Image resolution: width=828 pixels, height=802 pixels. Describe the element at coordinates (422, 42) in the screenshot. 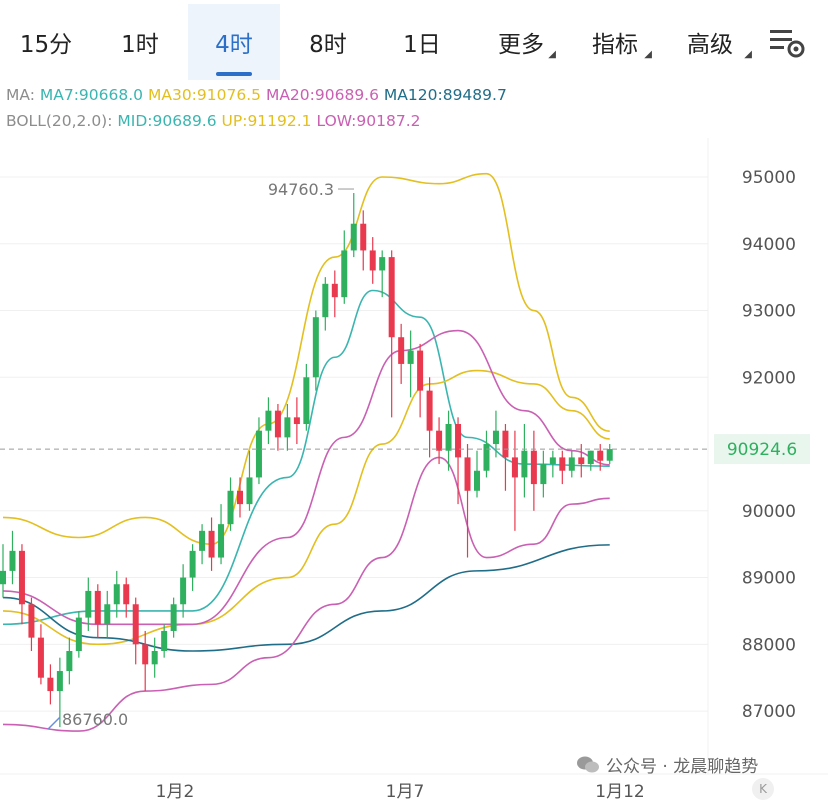

I see `tab-1d: 1日` at that location.